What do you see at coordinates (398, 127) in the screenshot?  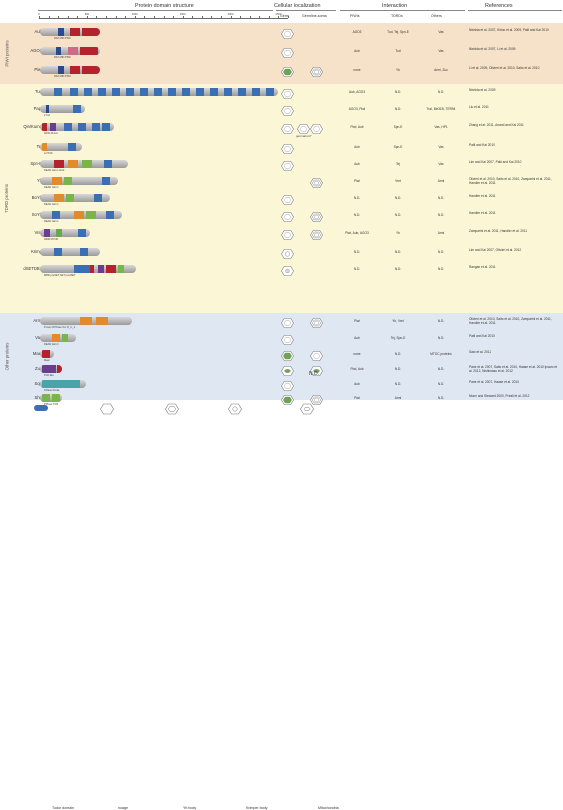 I see `interaction-tdrds: Spn-E` at bounding box center [398, 127].